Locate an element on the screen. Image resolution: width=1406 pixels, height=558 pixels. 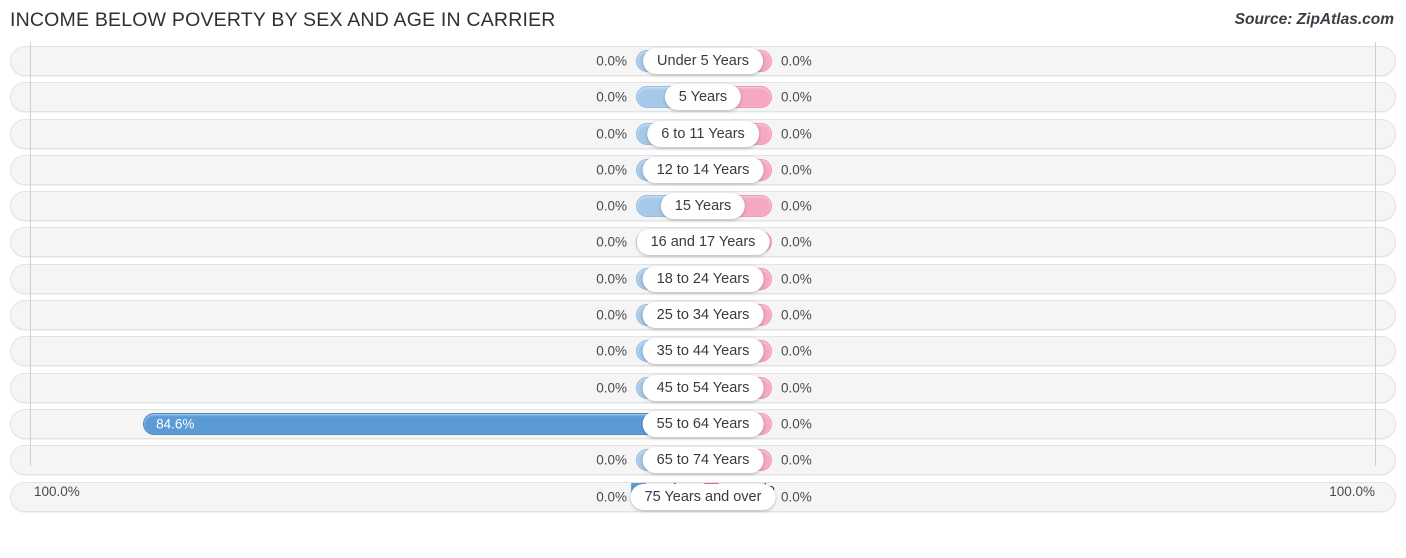
category-label: 5 Years is located at coordinates (703, 97).